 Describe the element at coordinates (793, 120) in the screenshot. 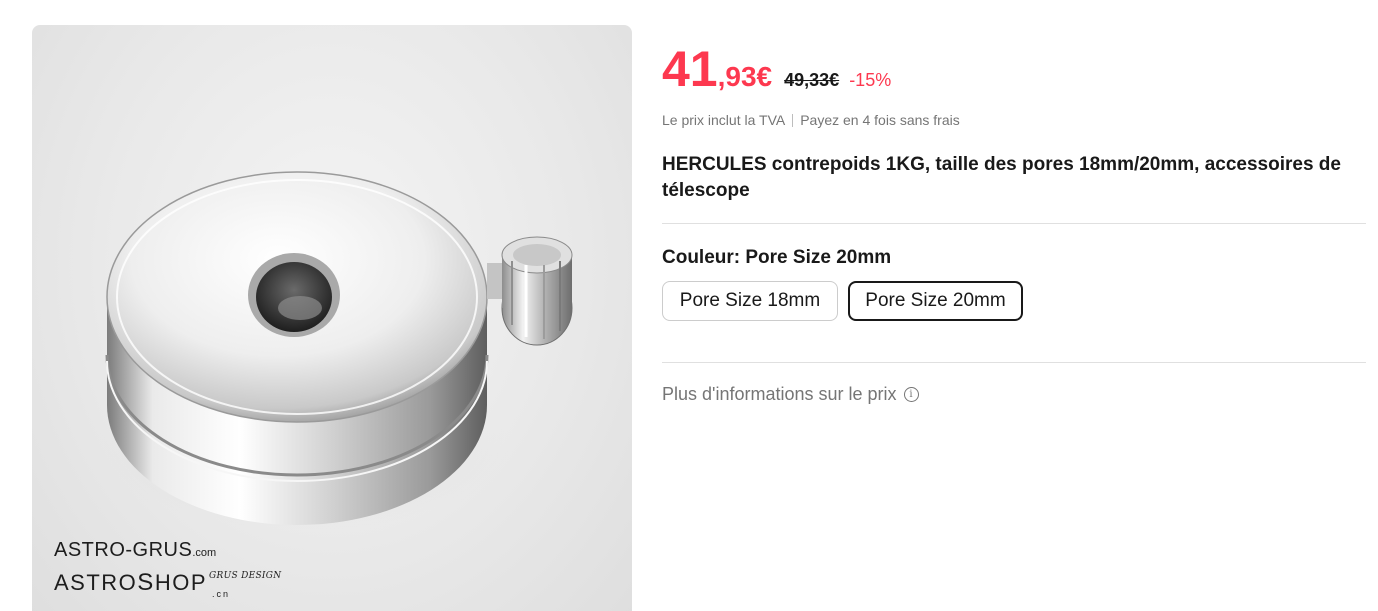

I see `separator` at that location.